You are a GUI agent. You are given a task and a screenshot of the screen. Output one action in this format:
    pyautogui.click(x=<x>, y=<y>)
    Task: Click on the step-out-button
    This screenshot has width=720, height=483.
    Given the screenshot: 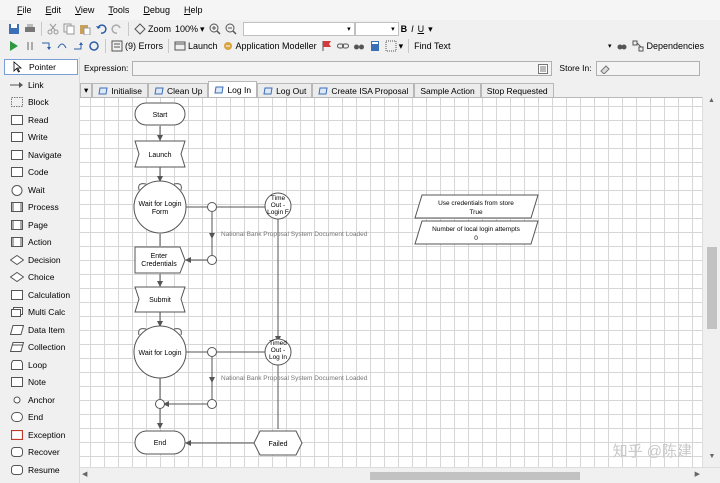 What is the action you would take?
    pyautogui.click(x=78, y=46)
    